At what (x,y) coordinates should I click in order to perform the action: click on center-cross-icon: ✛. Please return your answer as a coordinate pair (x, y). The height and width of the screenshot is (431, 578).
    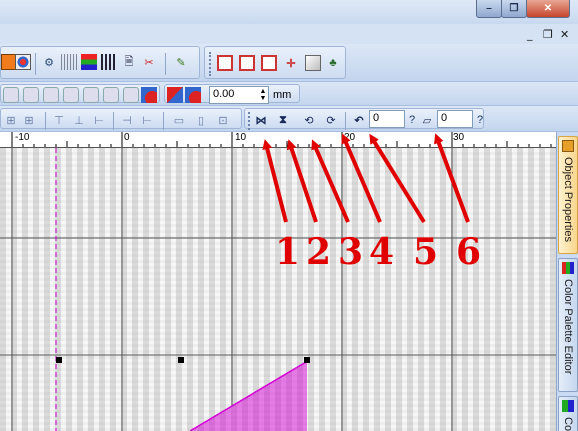
    Looking at the image, I should click on (291, 63).